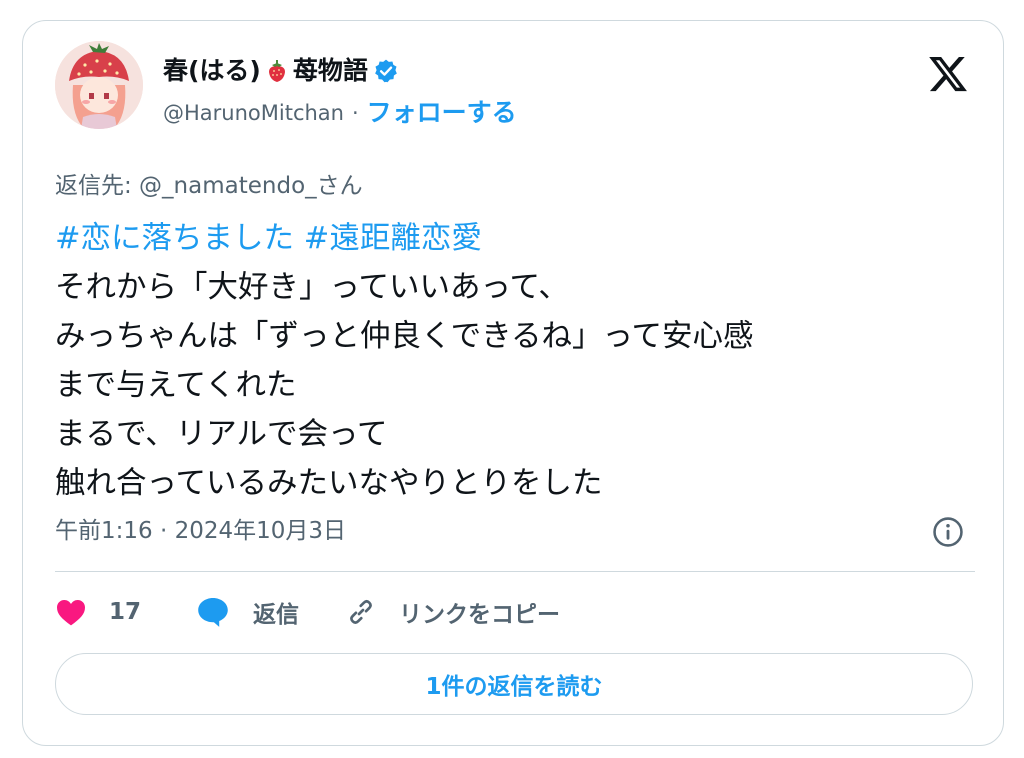  What do you see at coordinates (174, 238) in the screenshot?
I see `hashtag-link: #恋に落ちました` at bounding box center [174, 238].